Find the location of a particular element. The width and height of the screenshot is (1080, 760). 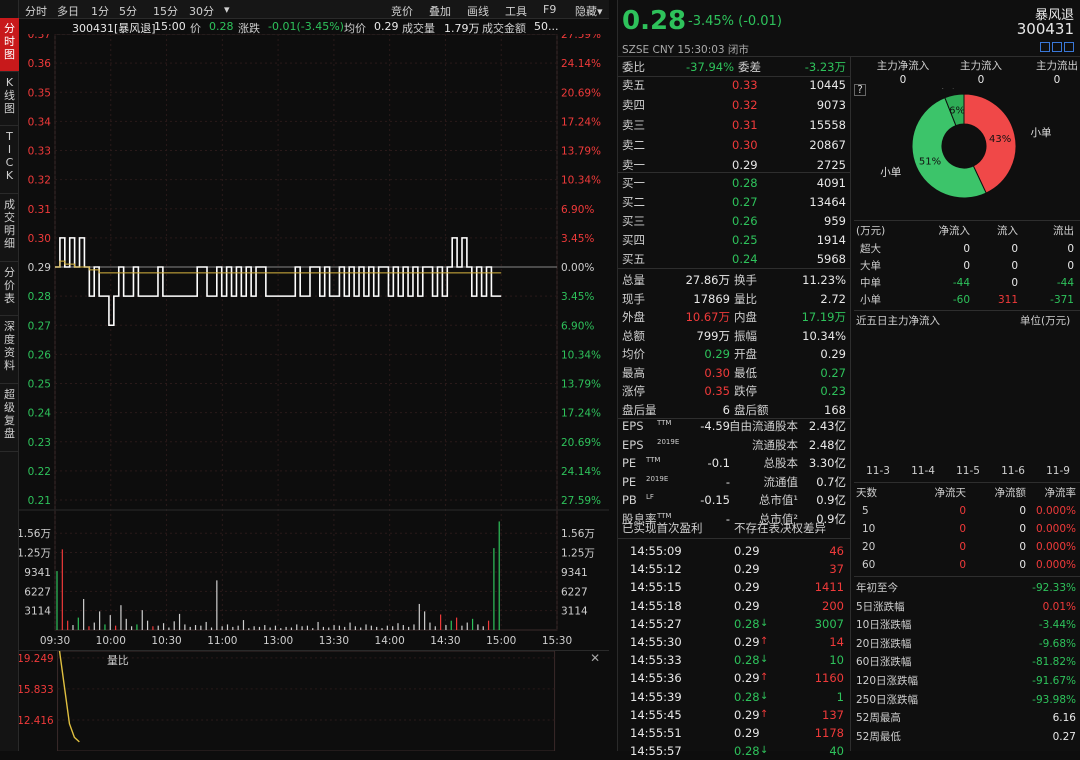

x-tick: 10:30 is located at coordinates (166, 640).